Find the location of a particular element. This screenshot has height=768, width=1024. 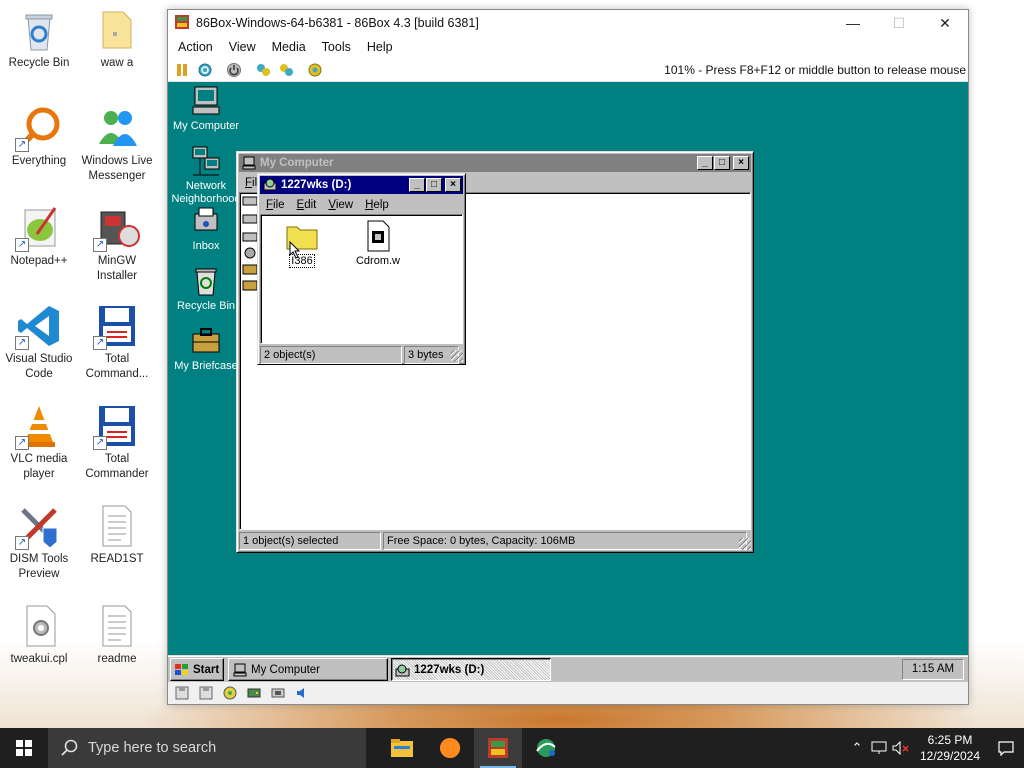

menu-action: Action is located at coordinates (195, 47).